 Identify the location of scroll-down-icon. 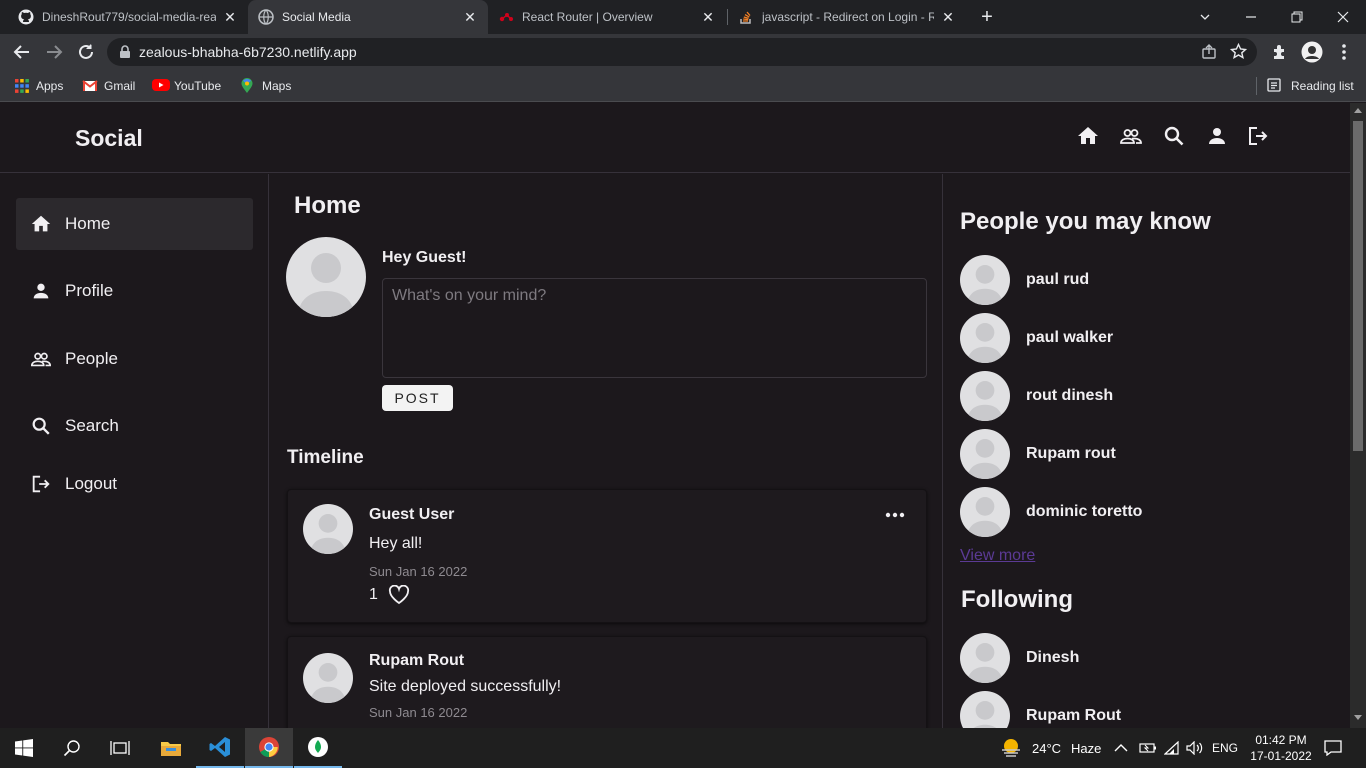
(1358, 717).